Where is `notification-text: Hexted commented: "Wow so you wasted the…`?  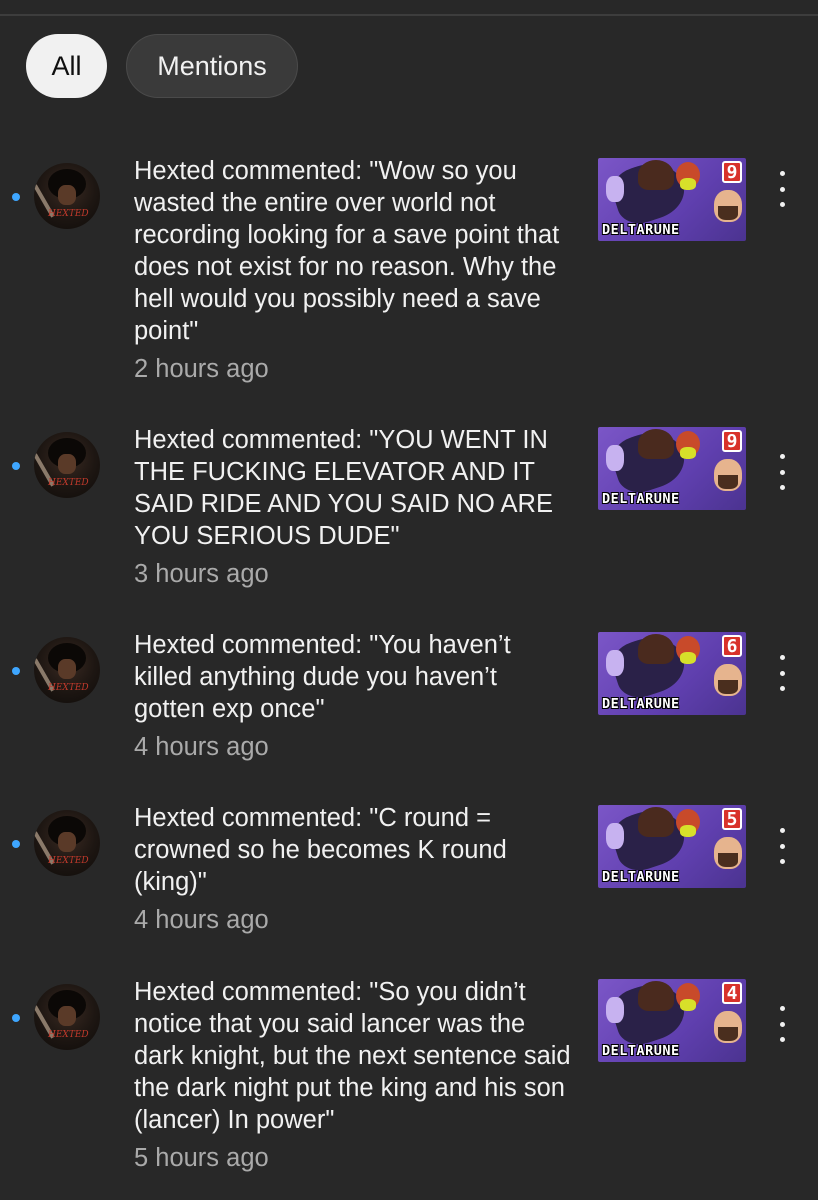 notification-text: Hexted commented: "Wow so you wasted the… is located at coordinates (347, 251).